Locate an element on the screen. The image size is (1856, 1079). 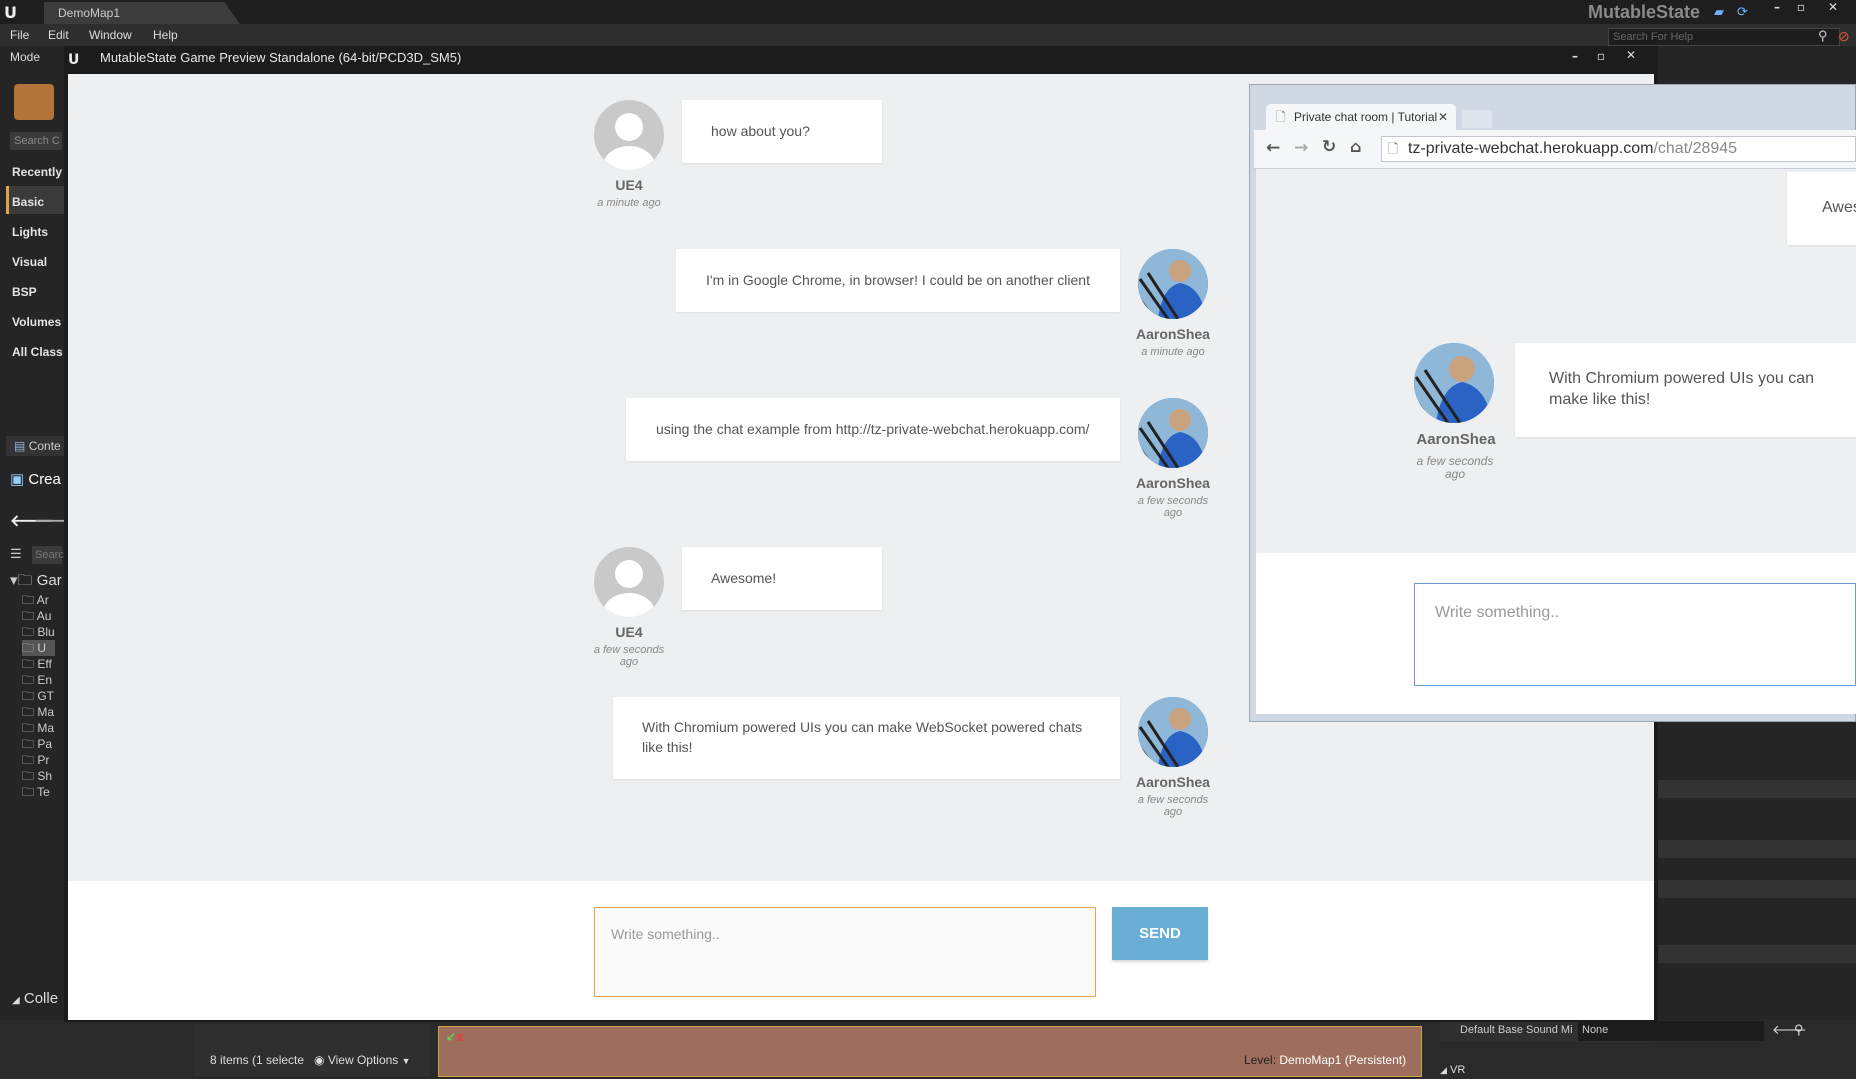
message-input: Write something.. is located at coordinates (845, 952).